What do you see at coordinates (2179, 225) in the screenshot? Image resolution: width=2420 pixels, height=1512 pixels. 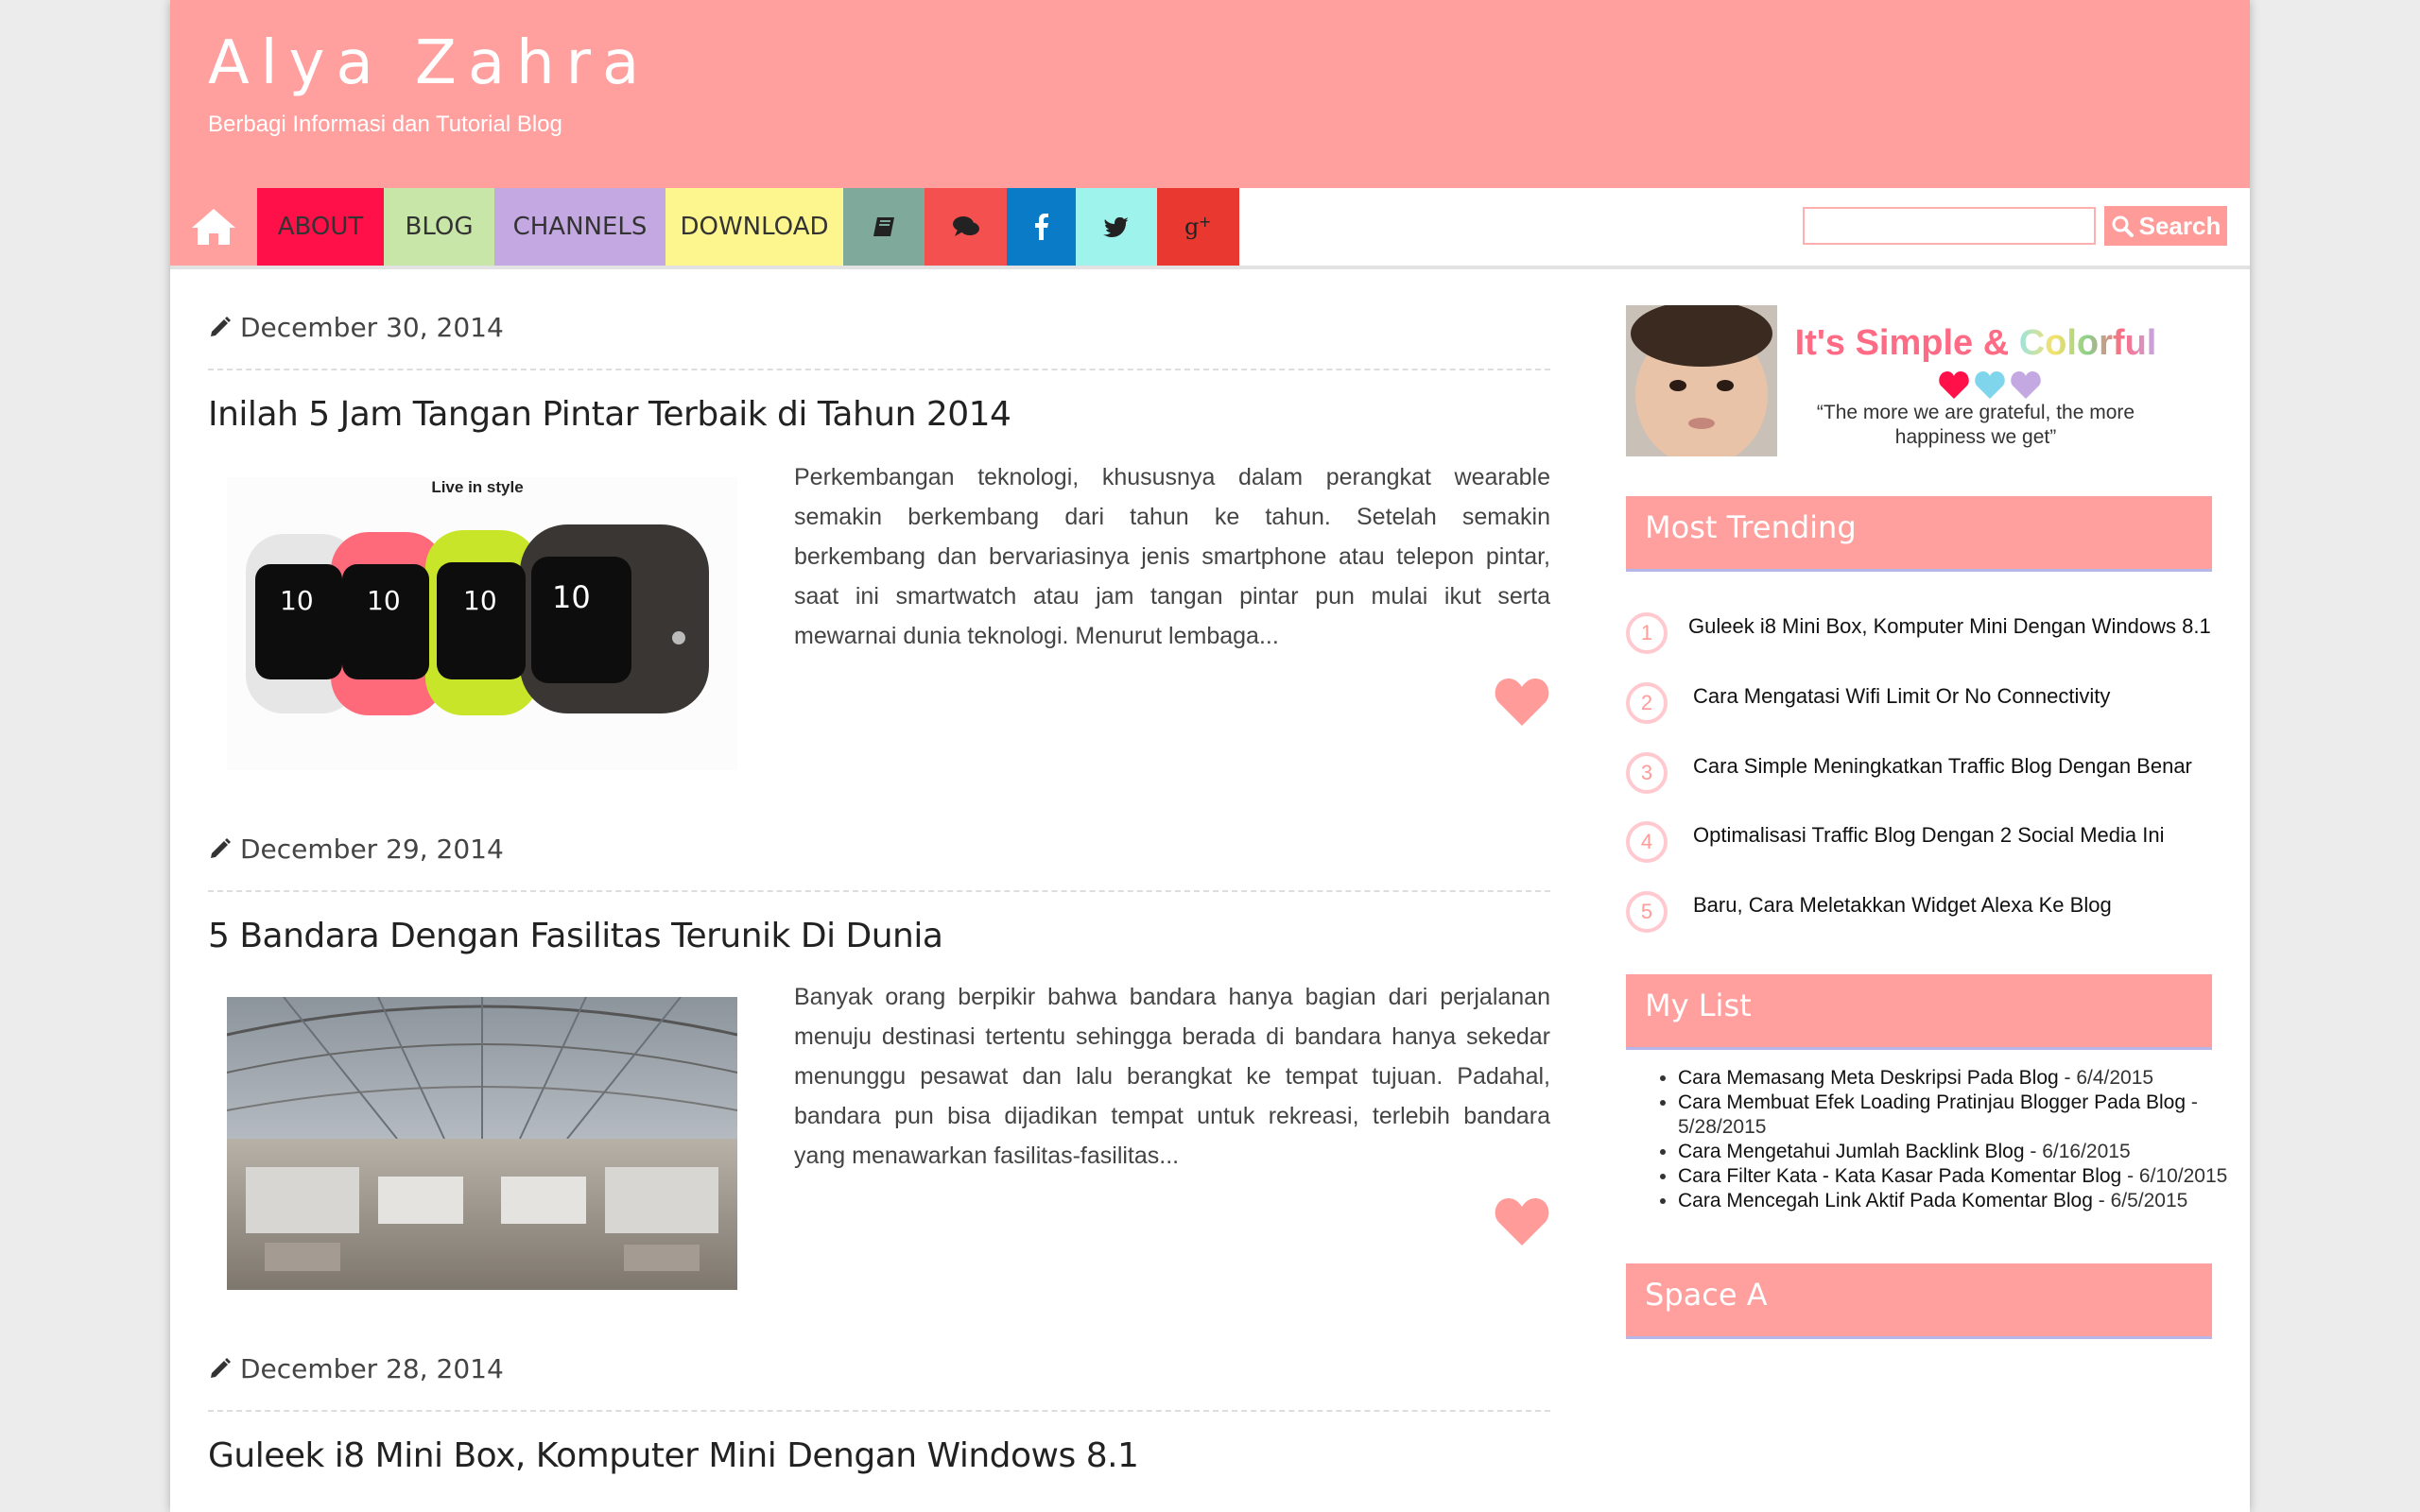 I see `search-button-label: Search` at bounding box center [2179, 225].